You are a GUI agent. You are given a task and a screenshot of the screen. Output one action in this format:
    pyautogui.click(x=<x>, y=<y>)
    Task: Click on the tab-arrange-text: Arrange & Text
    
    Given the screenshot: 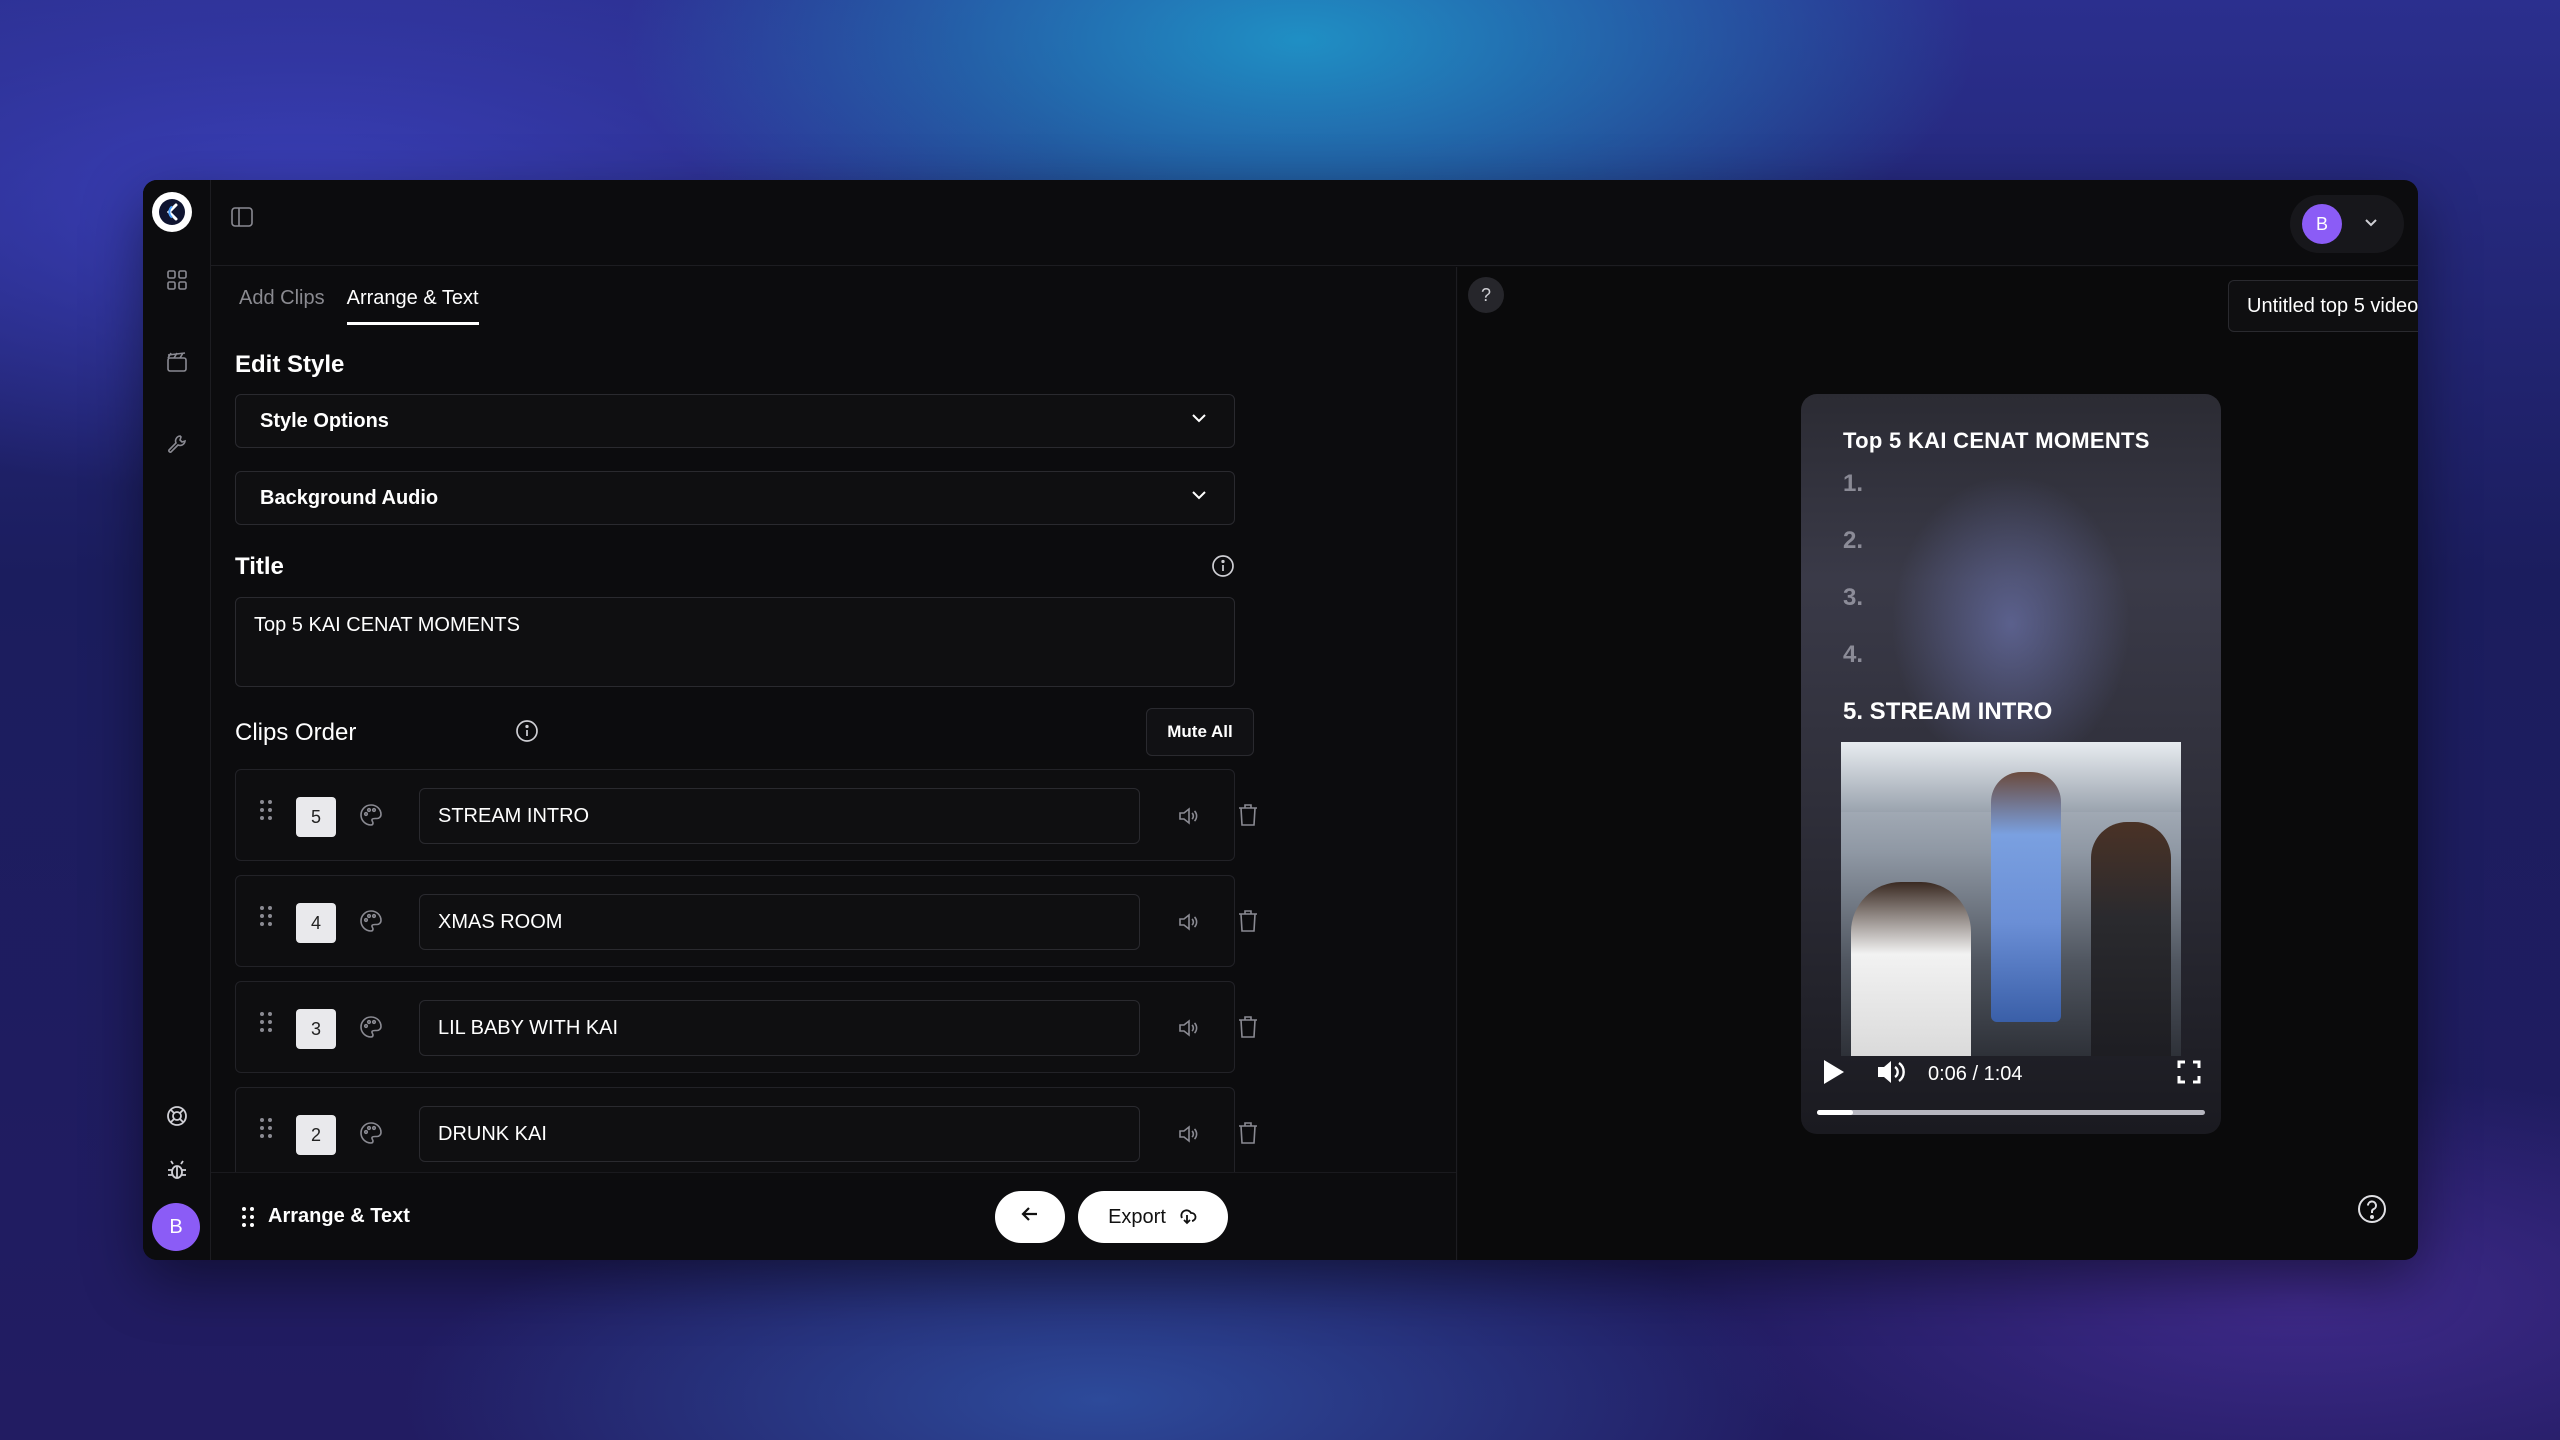 What is the action you would take?
    pyautogui.click(x=412, y=306)
    